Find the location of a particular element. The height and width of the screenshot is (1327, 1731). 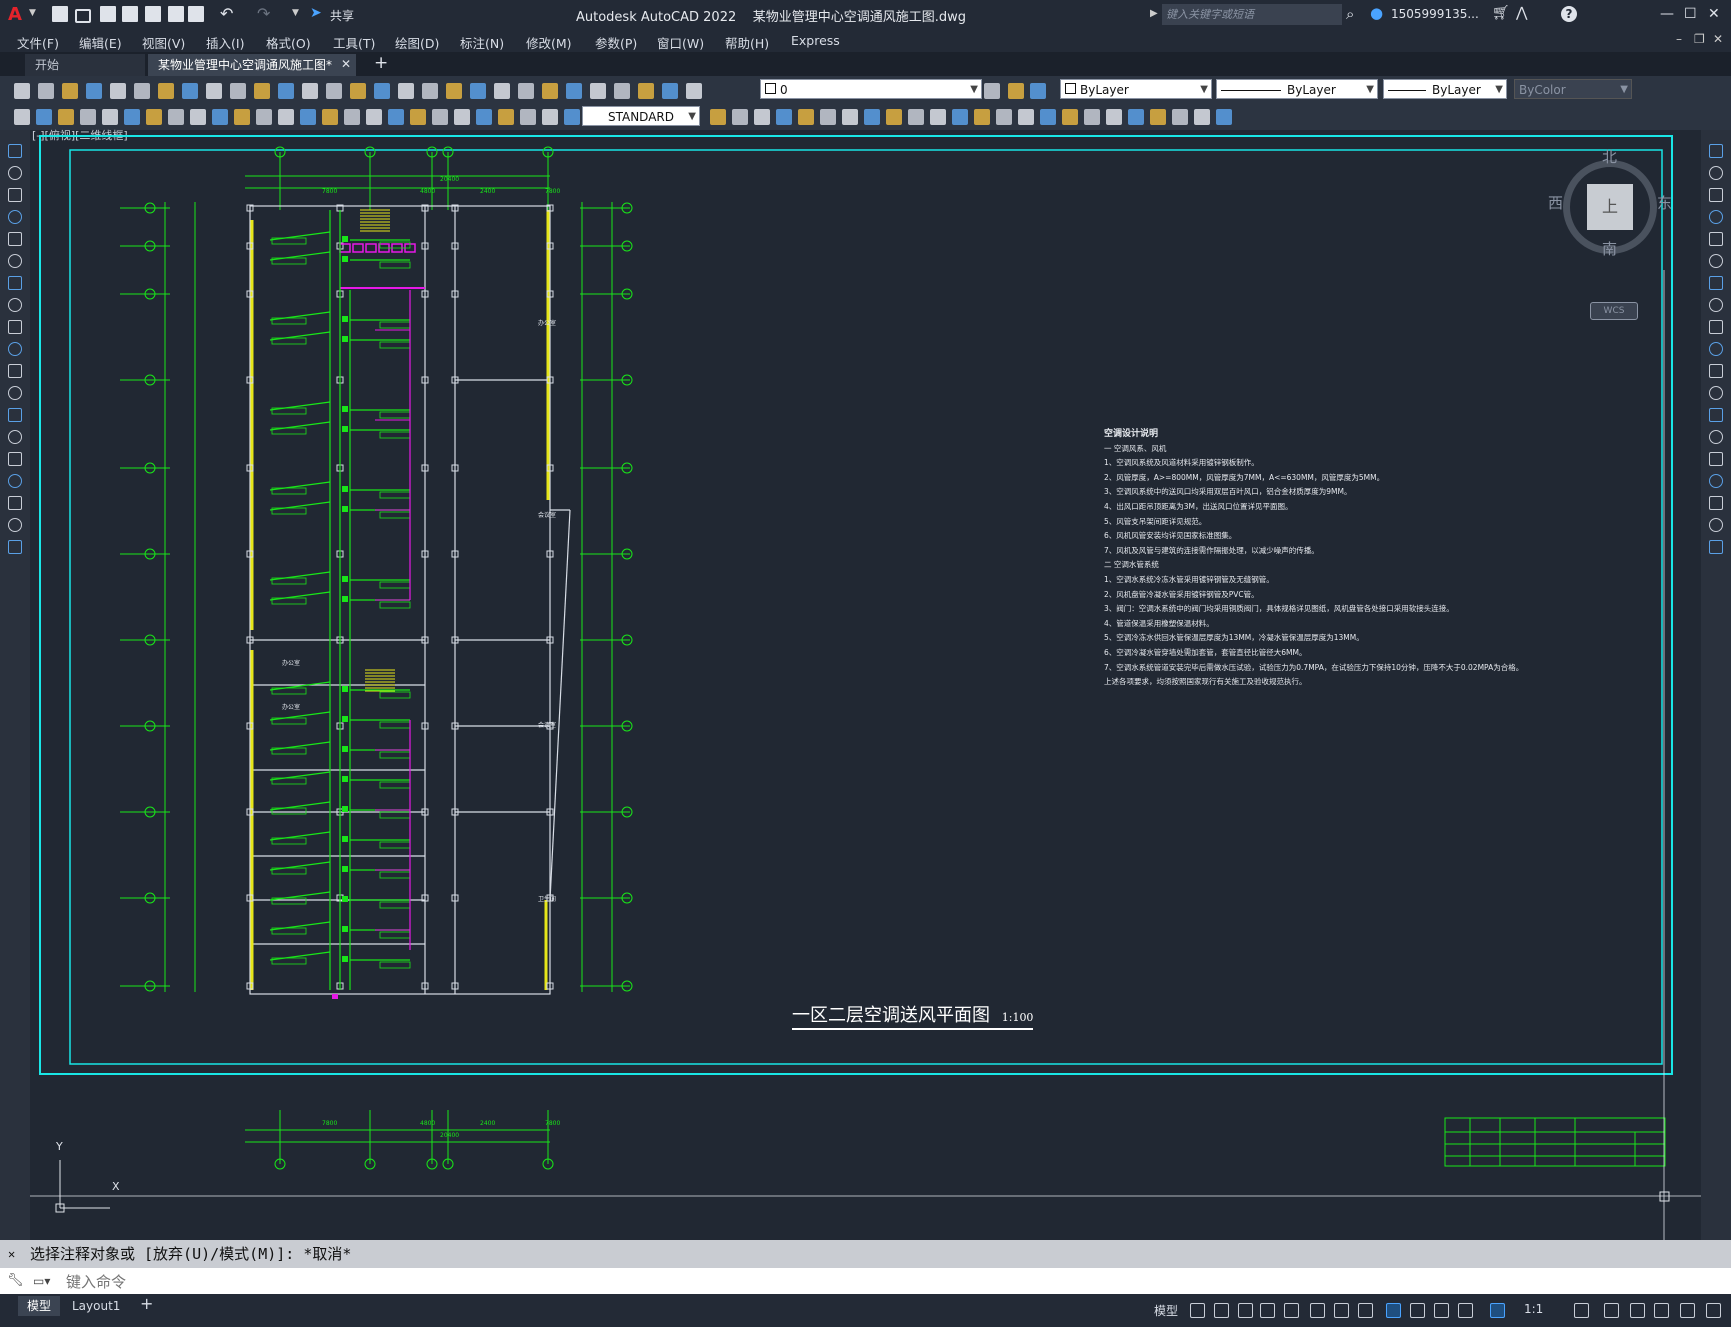

customize-icon: 🔧︎ is located at coordinates (15, 1281).